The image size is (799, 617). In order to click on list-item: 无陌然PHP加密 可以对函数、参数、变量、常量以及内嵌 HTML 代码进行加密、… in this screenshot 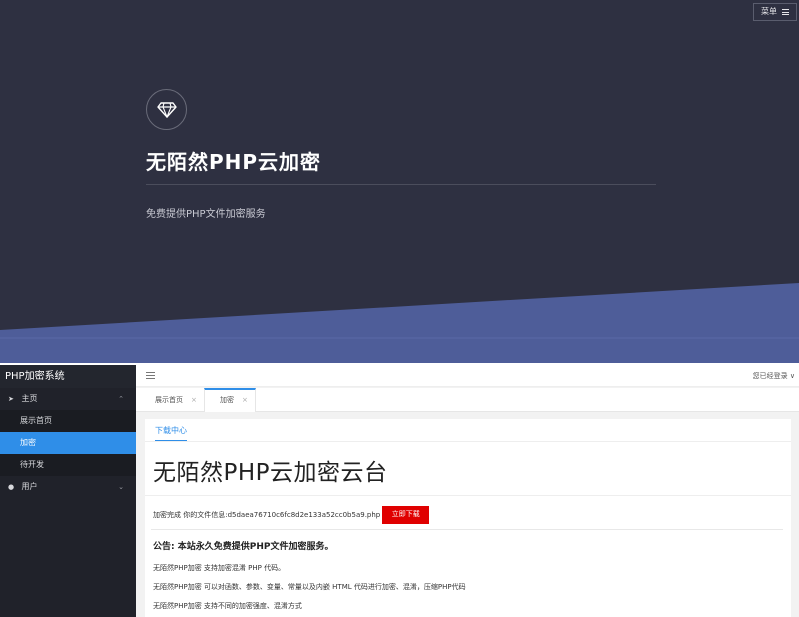, I will do `click(309, 587)`.